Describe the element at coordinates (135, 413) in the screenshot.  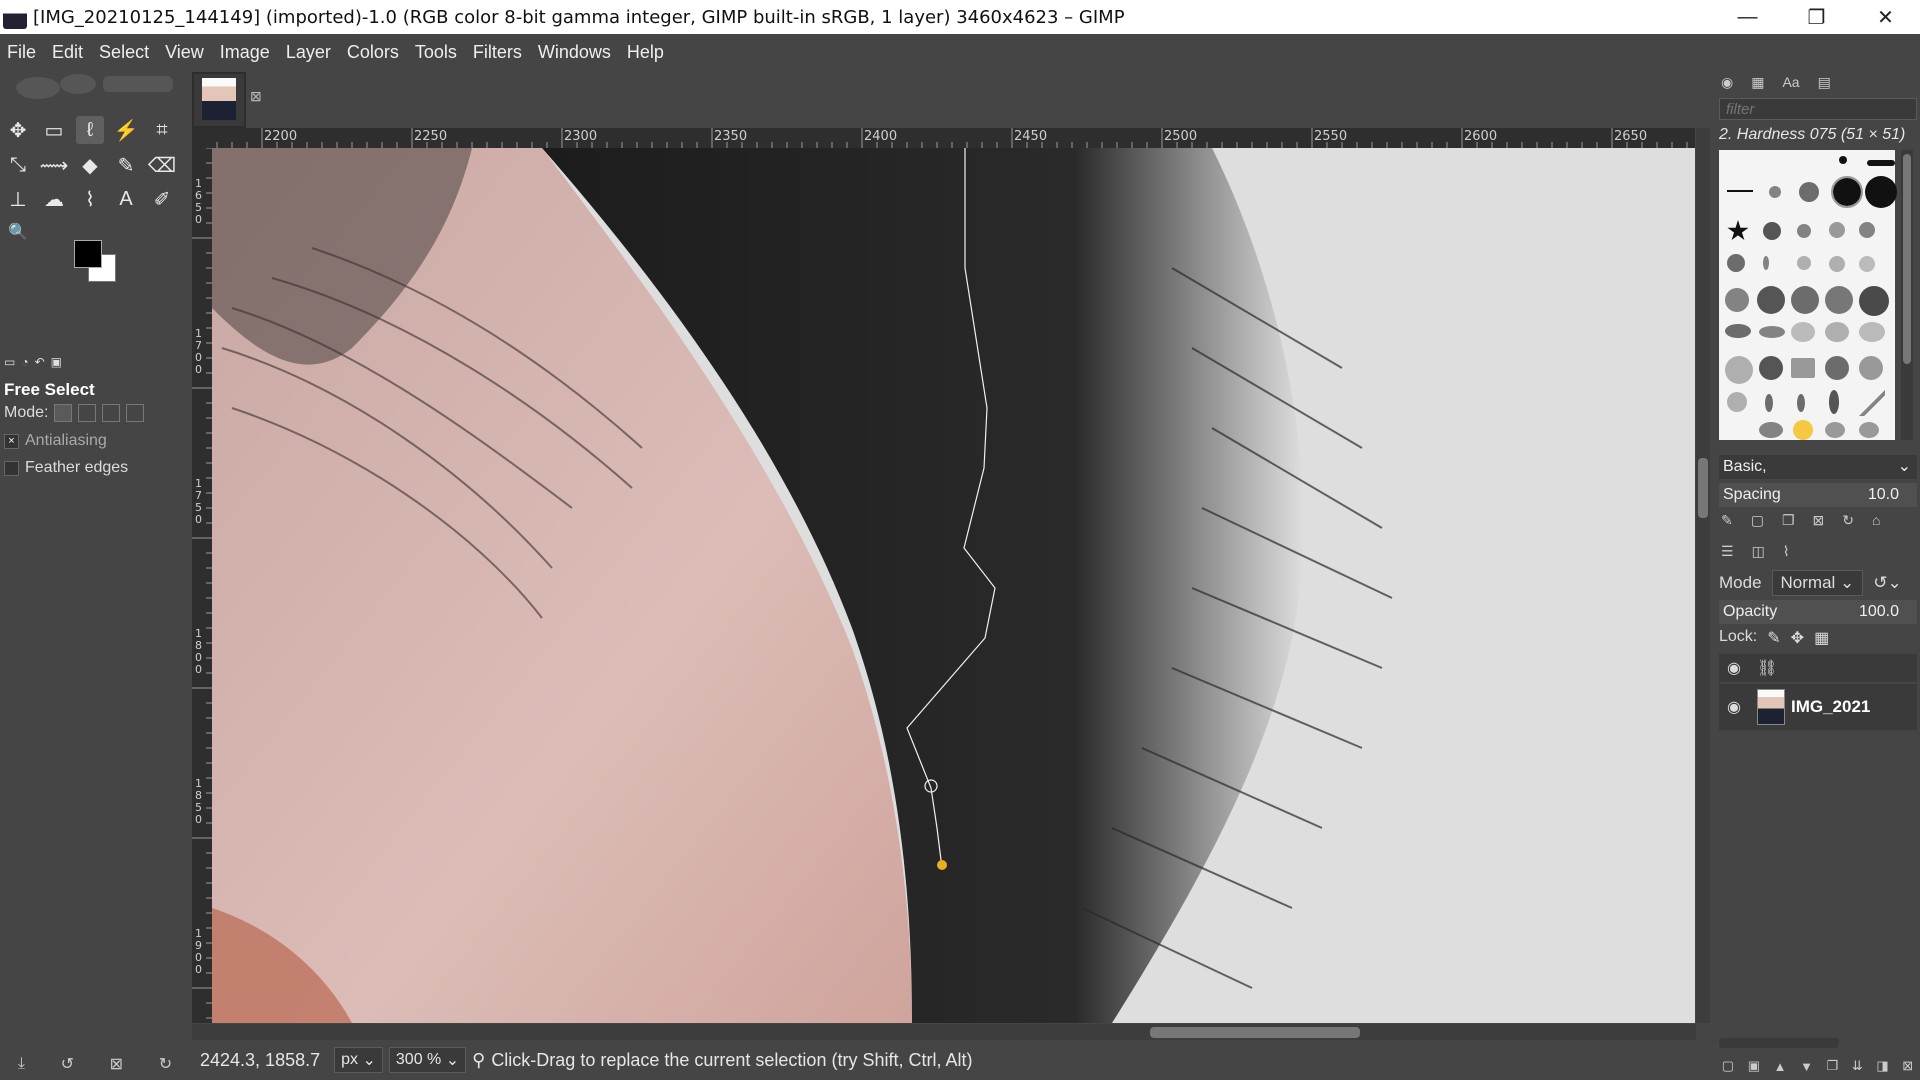
I see `mode-intersect-icon` at that location.